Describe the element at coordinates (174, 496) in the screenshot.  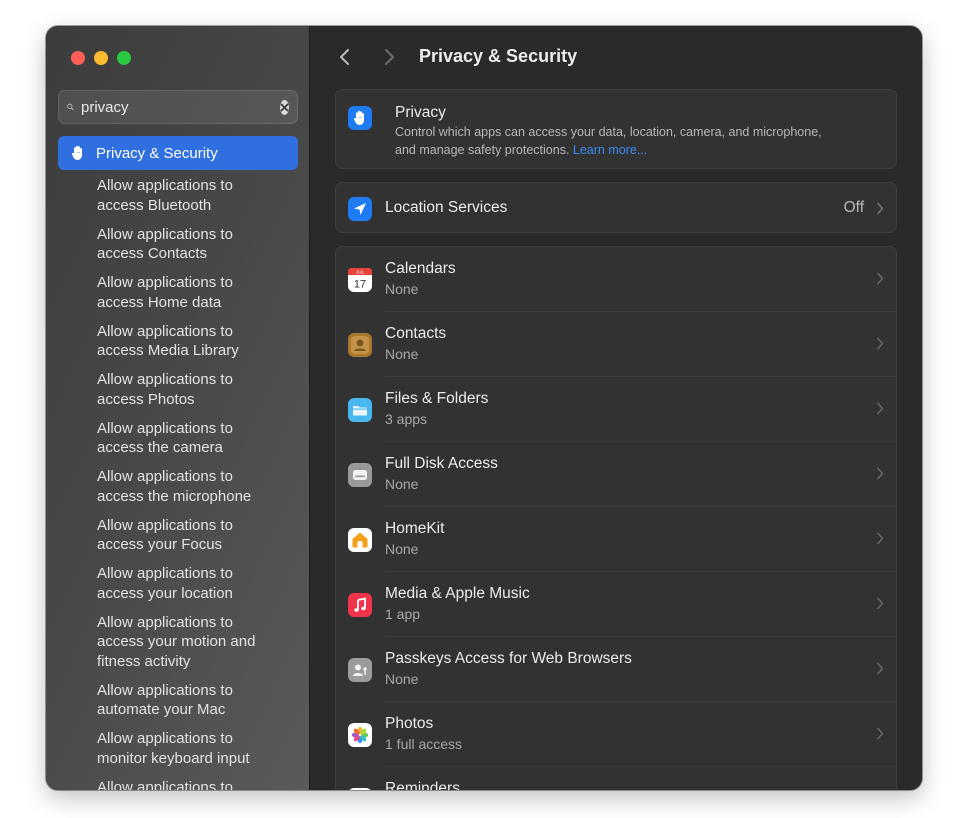
I see `result-line: access the microphone` at that location.